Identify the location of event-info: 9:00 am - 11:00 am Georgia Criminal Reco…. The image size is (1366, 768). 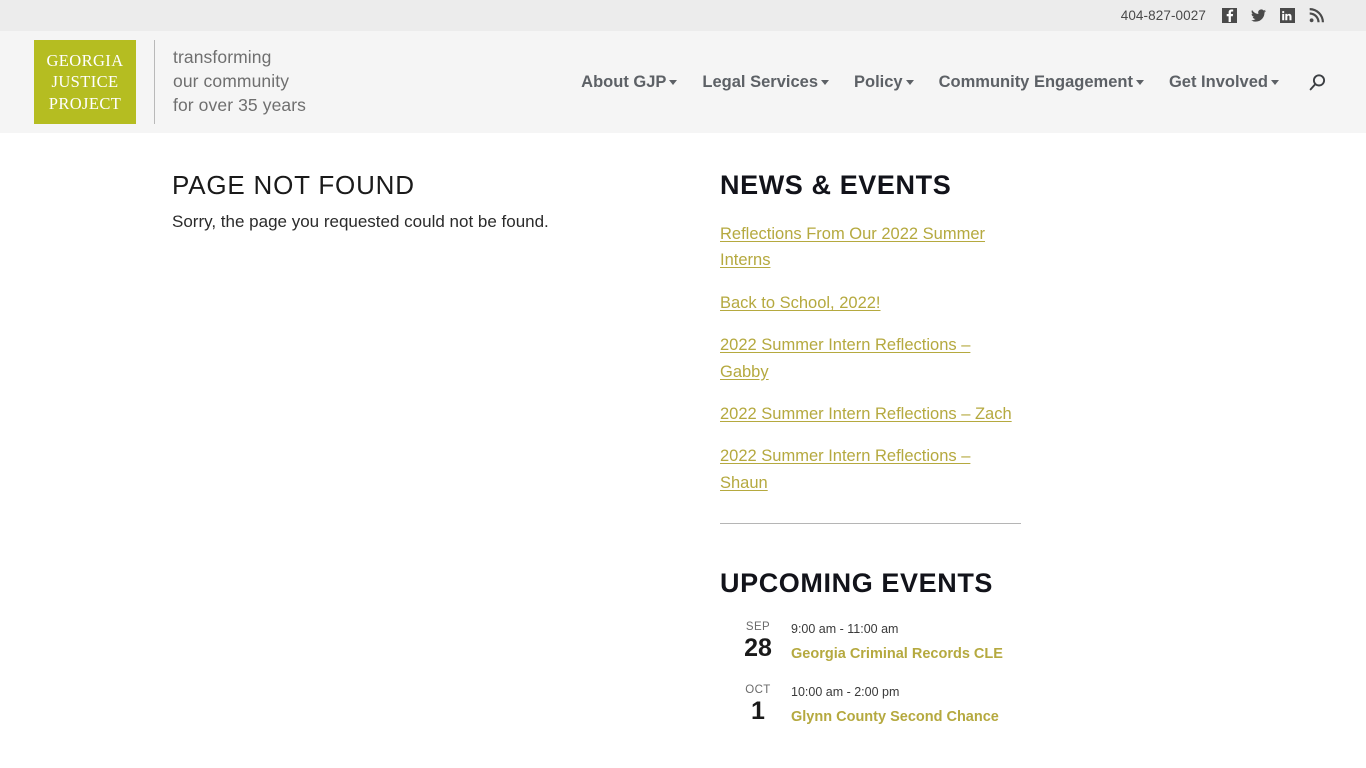
(892, 642).